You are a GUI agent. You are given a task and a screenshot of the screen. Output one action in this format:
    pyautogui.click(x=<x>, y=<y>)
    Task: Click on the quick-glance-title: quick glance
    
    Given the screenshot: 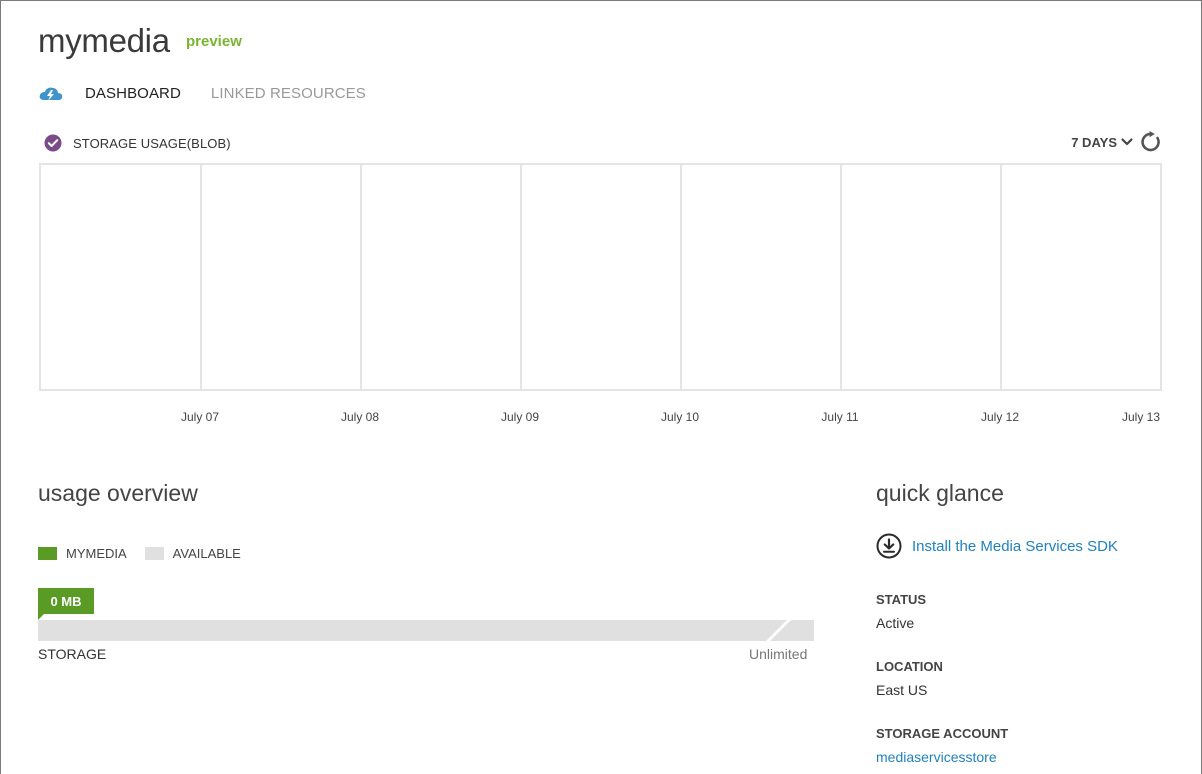 What is the action you would take?
    pyautogui.click(x=940, y=493)
    